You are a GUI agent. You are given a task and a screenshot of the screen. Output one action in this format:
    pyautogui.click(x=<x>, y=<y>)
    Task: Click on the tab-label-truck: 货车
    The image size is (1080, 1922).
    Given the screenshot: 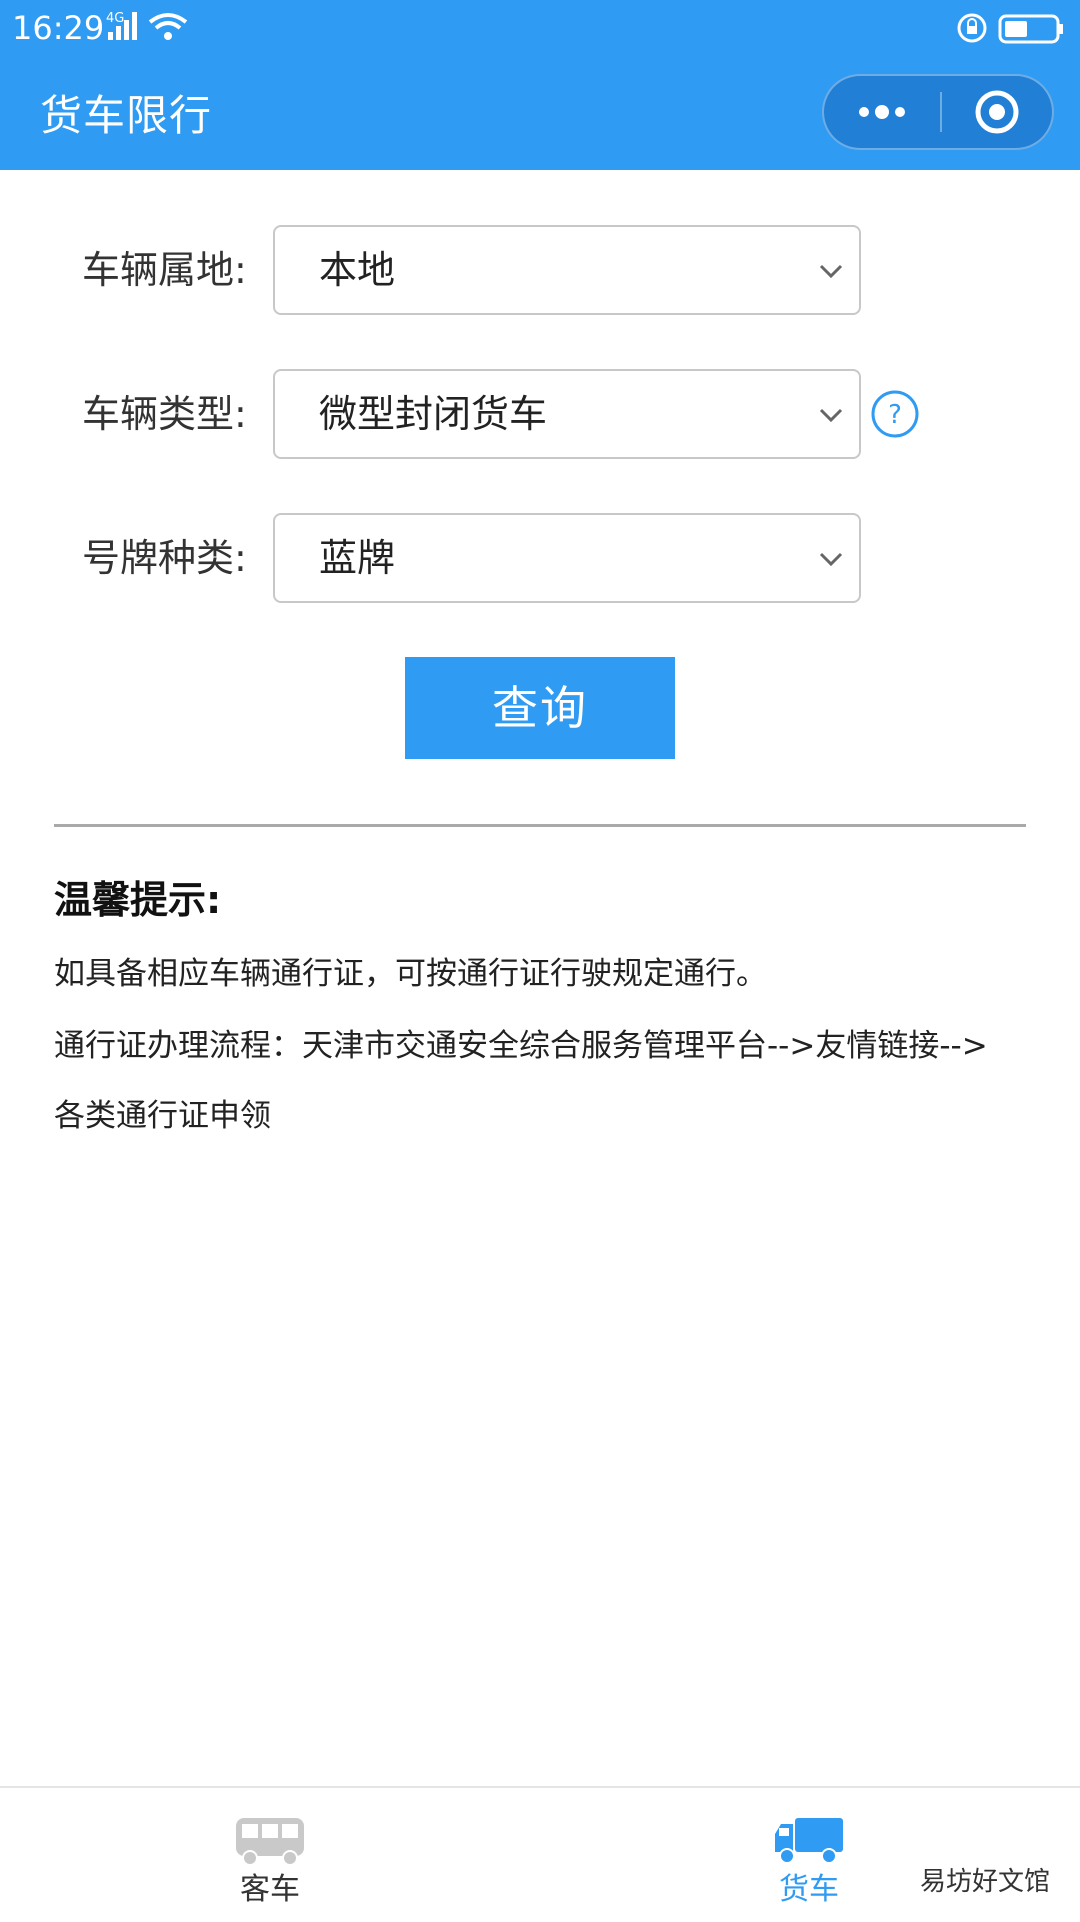 What is the action you would take?
    pyautogui.click(x=809, y=1889)
    